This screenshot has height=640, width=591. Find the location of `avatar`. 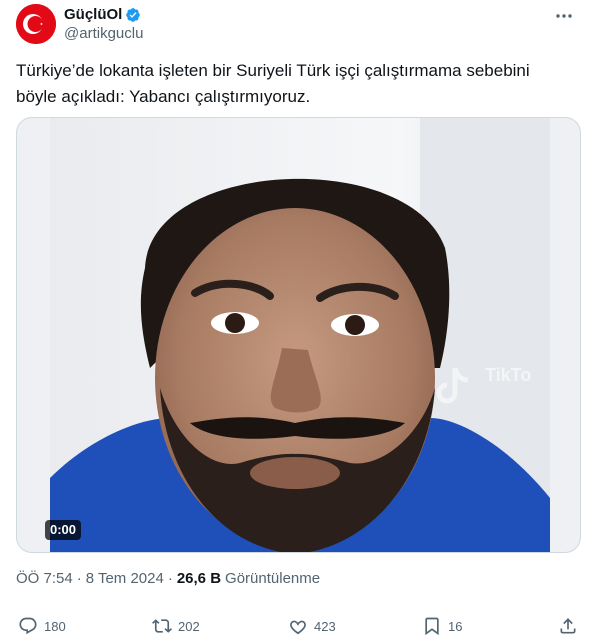

avatar is located at coordinates (36, 24).